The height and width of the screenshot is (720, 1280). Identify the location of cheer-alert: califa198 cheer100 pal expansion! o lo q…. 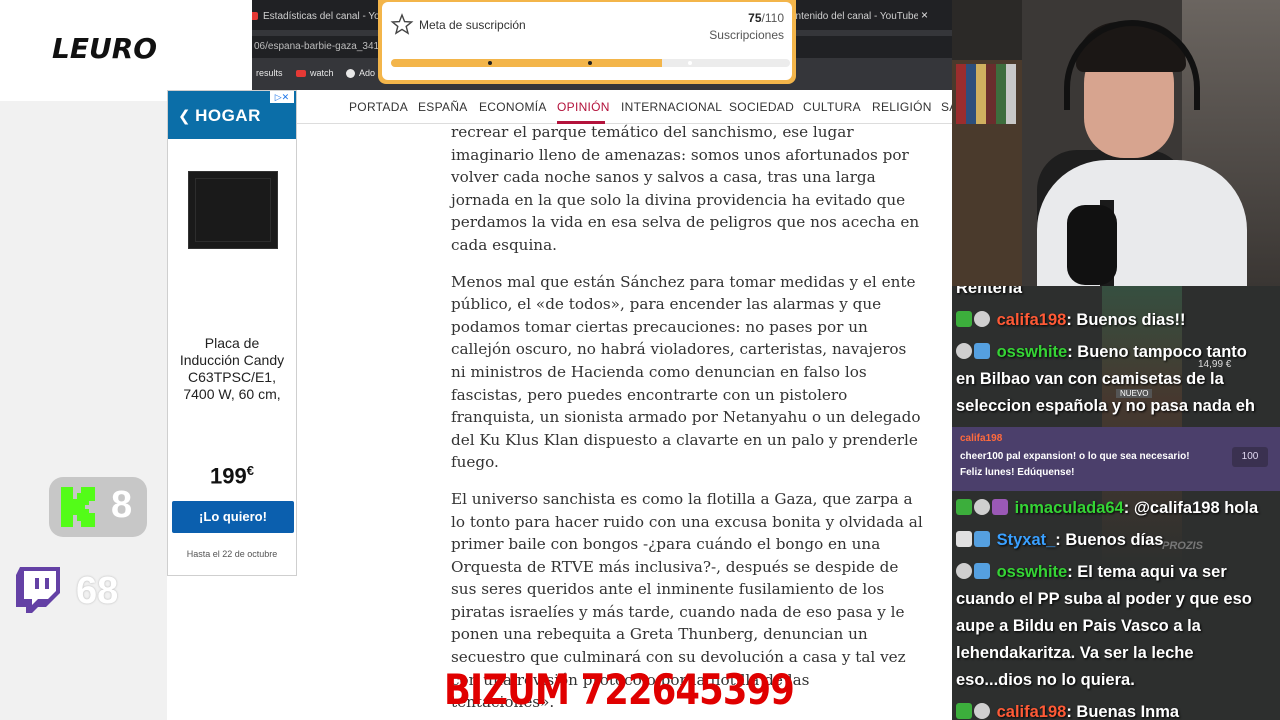
(1116, 459).